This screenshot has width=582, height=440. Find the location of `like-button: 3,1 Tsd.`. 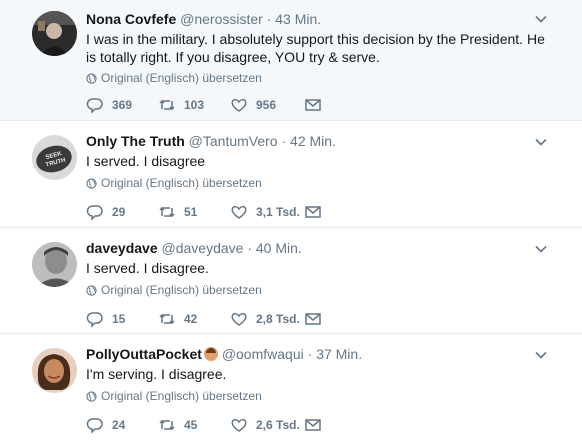

like-button: 3,1 Tsd. is located at coordinates (265, 212).